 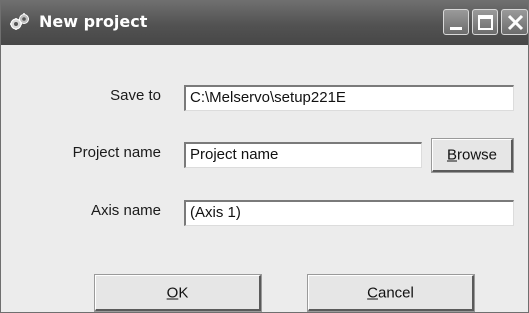 What do you see at coordinates (183, 292) in the screenshot?
I see `ok-label-rest: K` at bounding box center [183, 292].